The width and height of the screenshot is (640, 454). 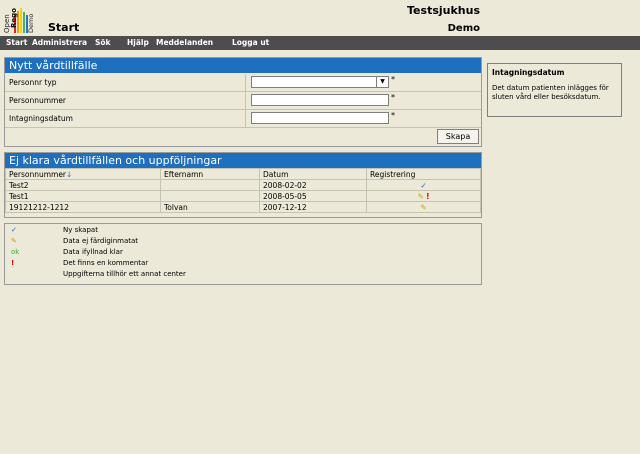 What do you see at coordinates (250, 42) in the screenshot?
I see `nav-logga-ut: Logga ut` at bounding box center [250, 42].